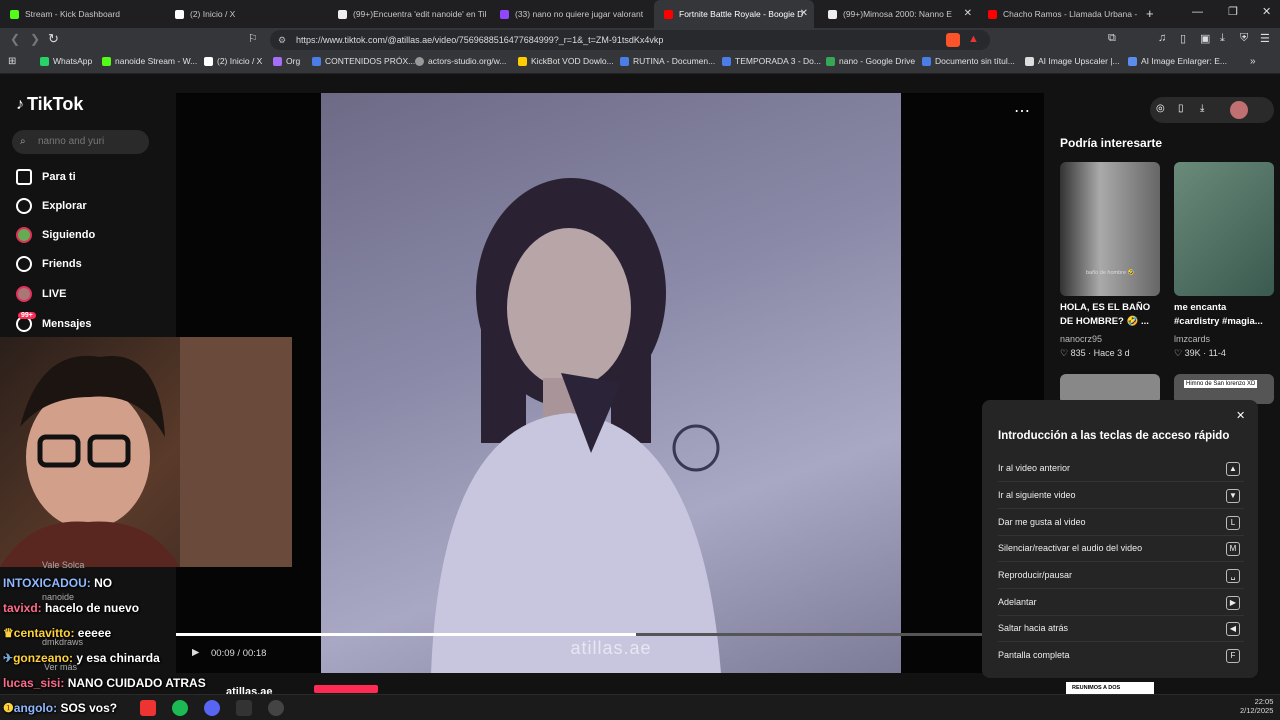 This screenshot has height=720, width=1280. I want to click on back-icon: ❮, so click(15, 39).